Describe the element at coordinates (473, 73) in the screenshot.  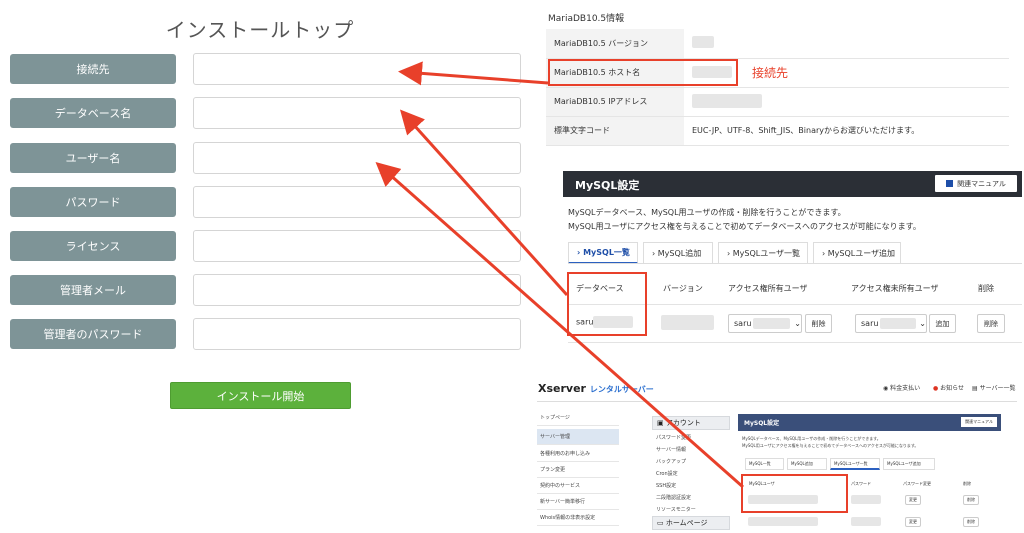
I see `arrow-host` at that location.